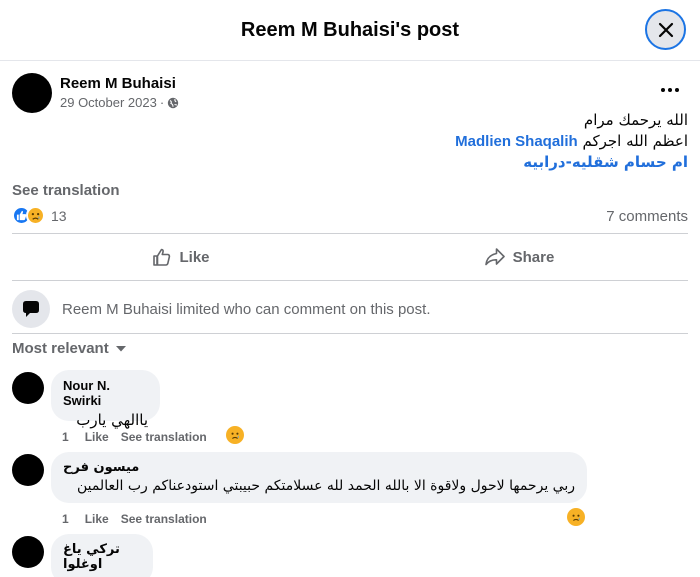  I want to click on close-button, so click(665, 29).